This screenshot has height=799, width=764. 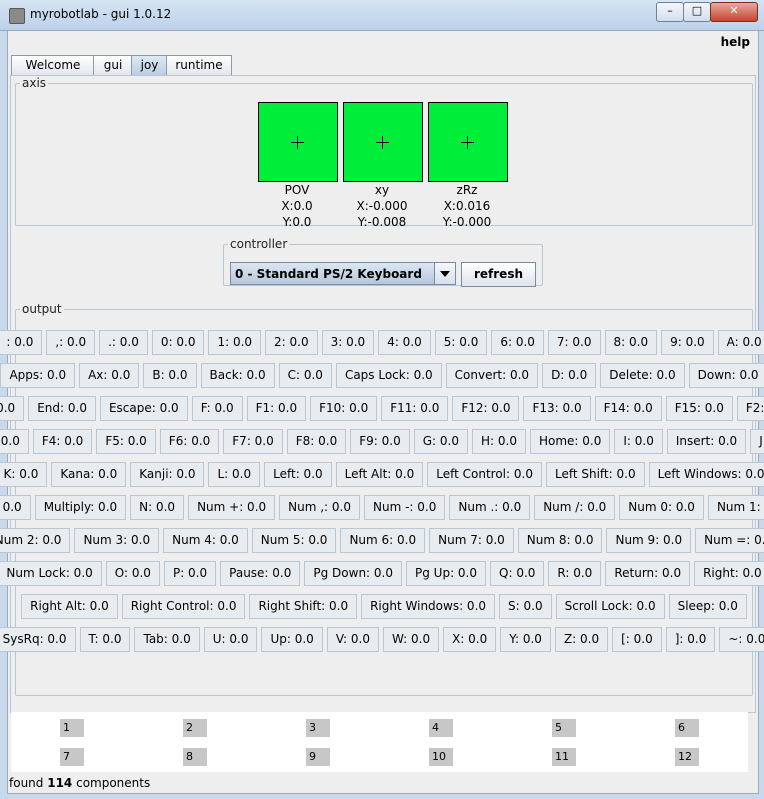 I want to click on tab-runtime: runtime, so click(x=199, y=65).